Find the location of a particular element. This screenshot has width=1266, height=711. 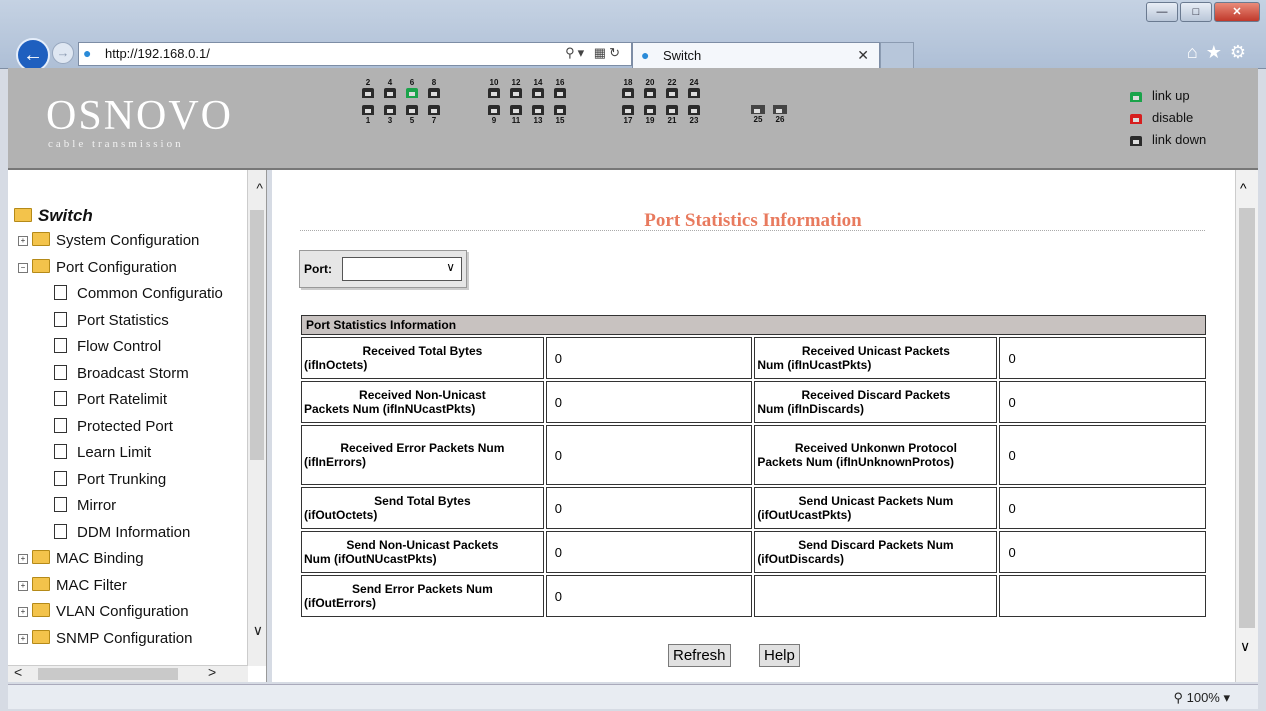

port-15: 15 is located at coordinates (560, 114).